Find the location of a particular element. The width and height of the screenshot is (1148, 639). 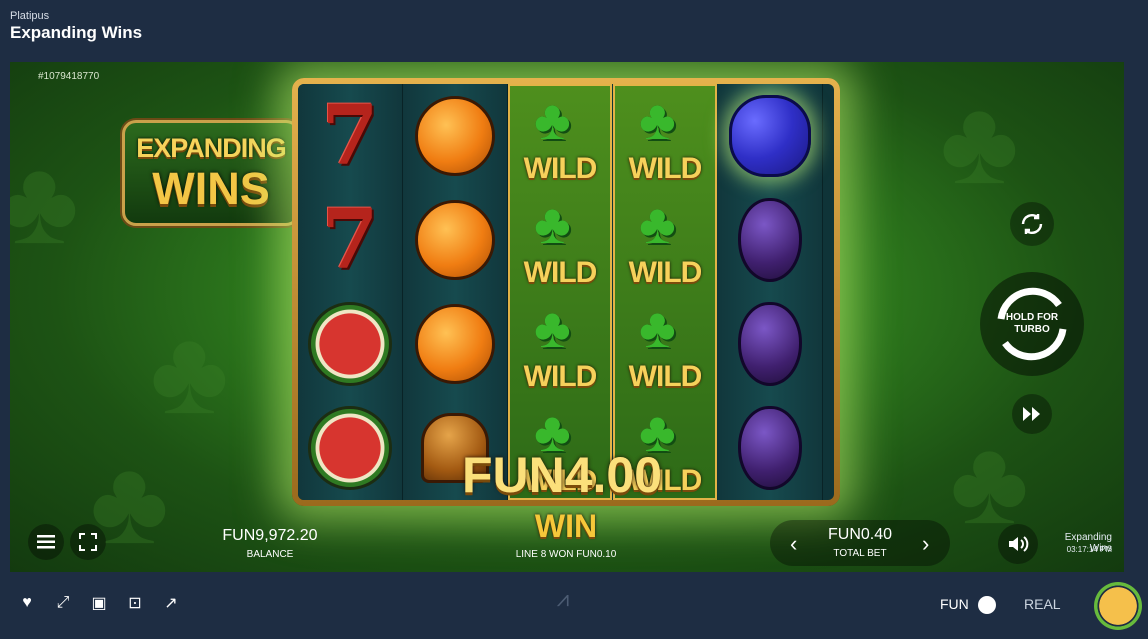

fullscreen-icon is located at coordinates (88, 542).